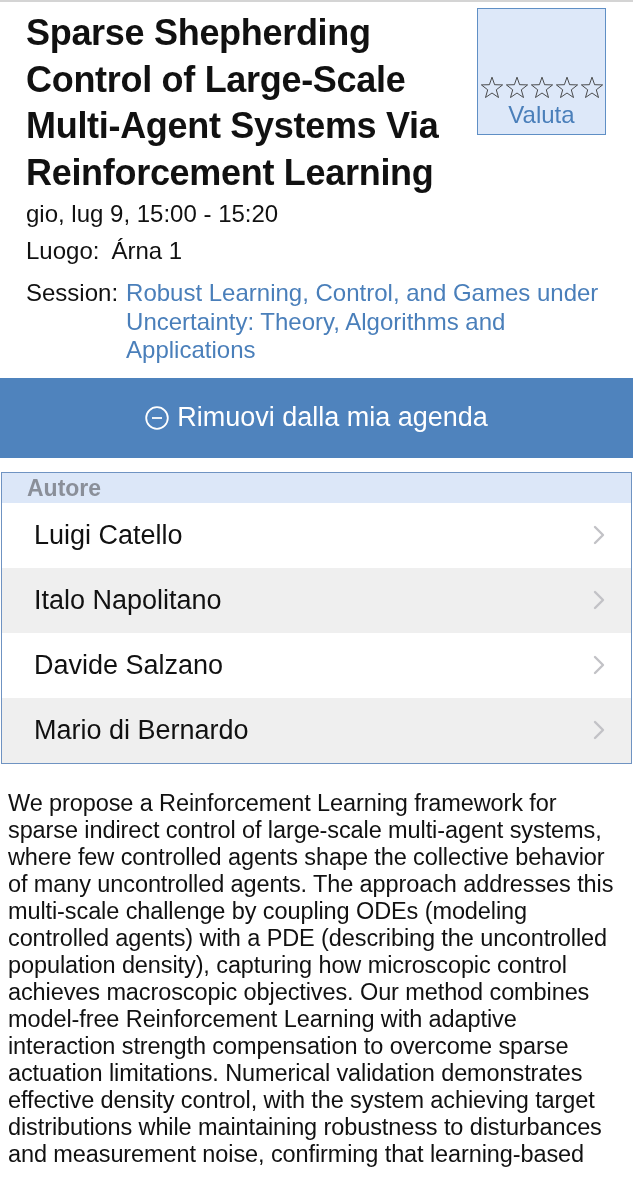 This screenshot has width=633, height=1200. What do you see at coordinates (63, 251) in the screenshot?
I see `location-label: Luogo:` at bounding box center [63, 251].